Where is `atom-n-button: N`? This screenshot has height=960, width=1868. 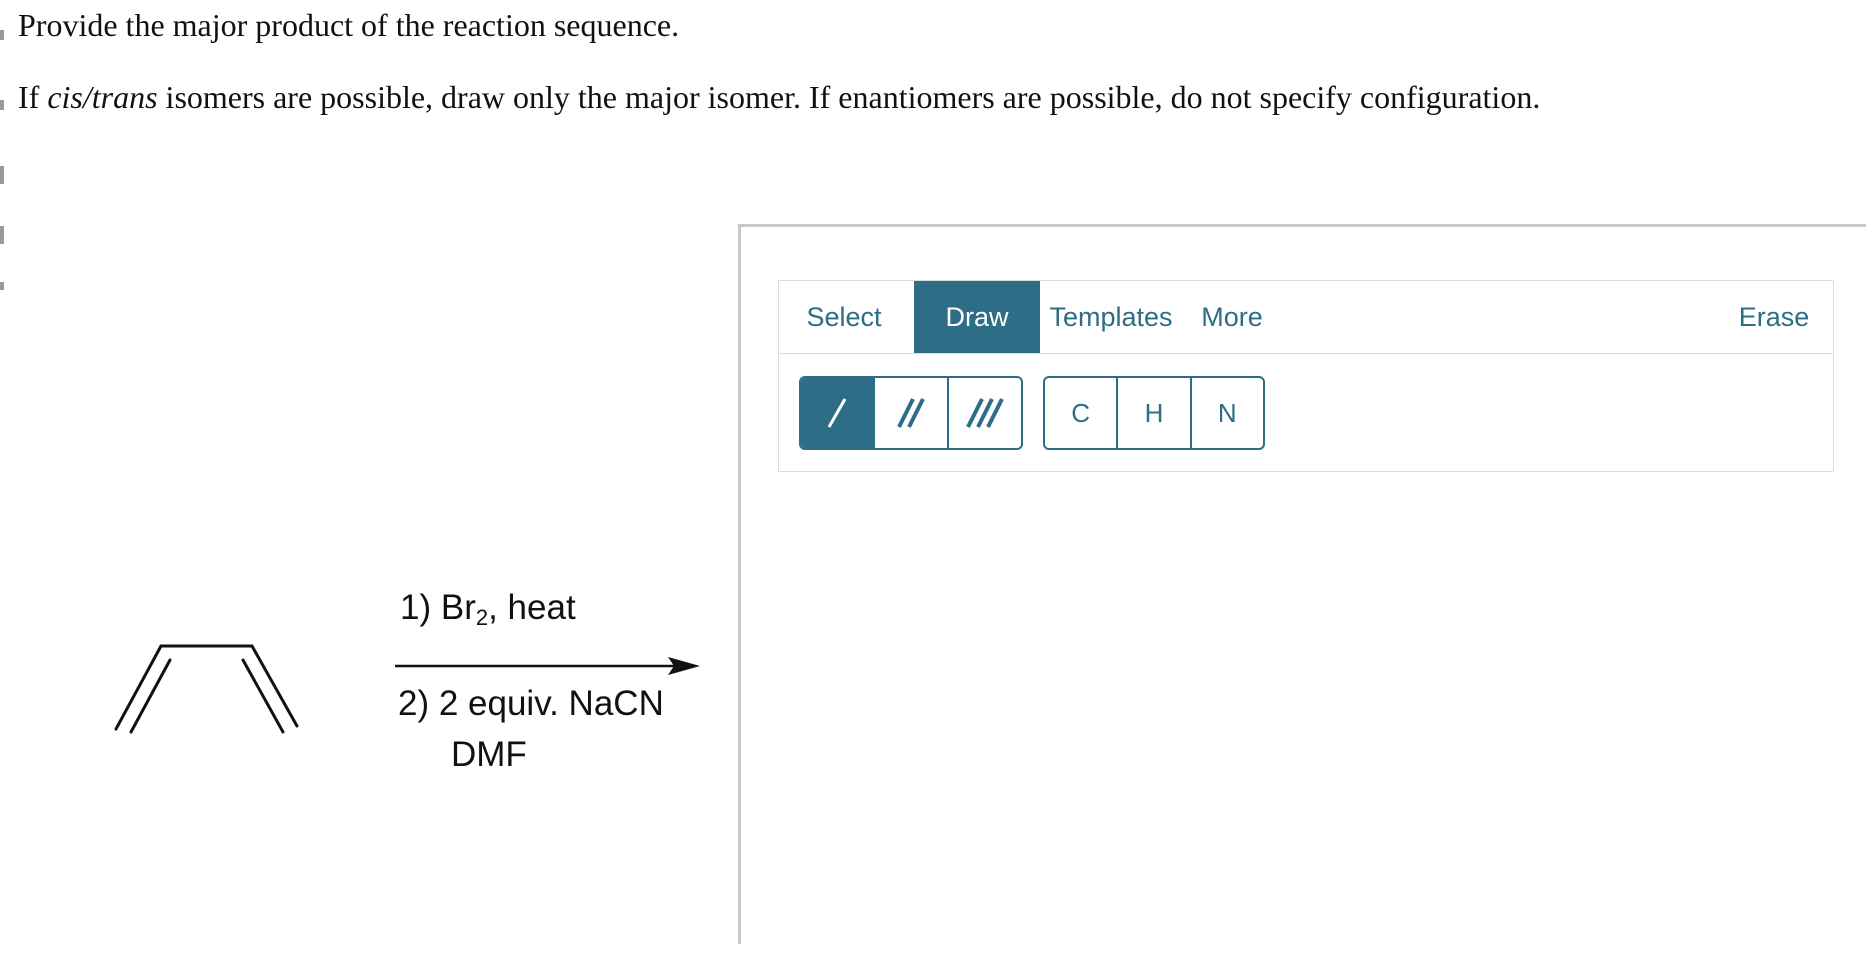
atom-n-button: N is located at coordinates (1227, 413).